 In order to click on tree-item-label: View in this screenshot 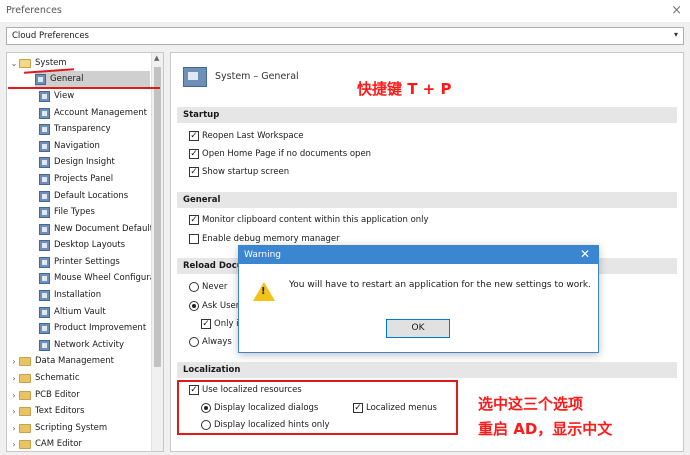, I will do `click(64, 96)`.